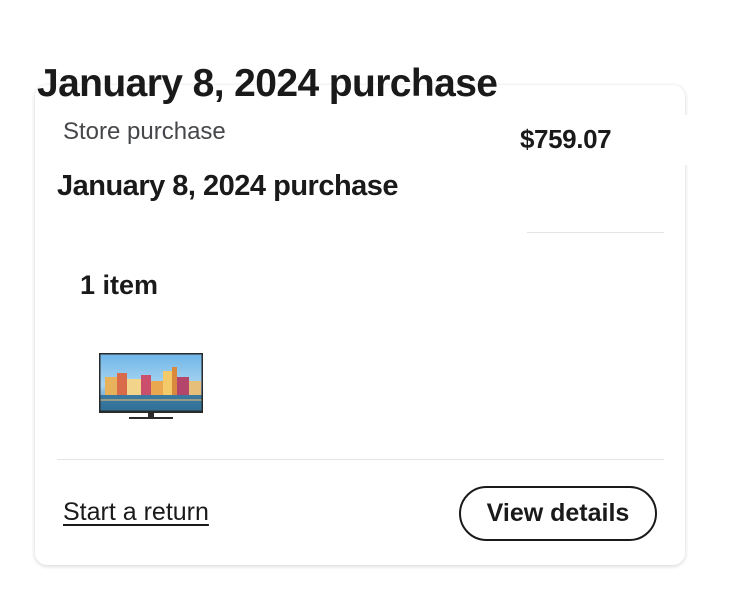 The image size is (729, 595). What do you see at coordinates (558, 513) in the screenshot?
I see `view-details-button: View details` at bounding box center [558, 513].